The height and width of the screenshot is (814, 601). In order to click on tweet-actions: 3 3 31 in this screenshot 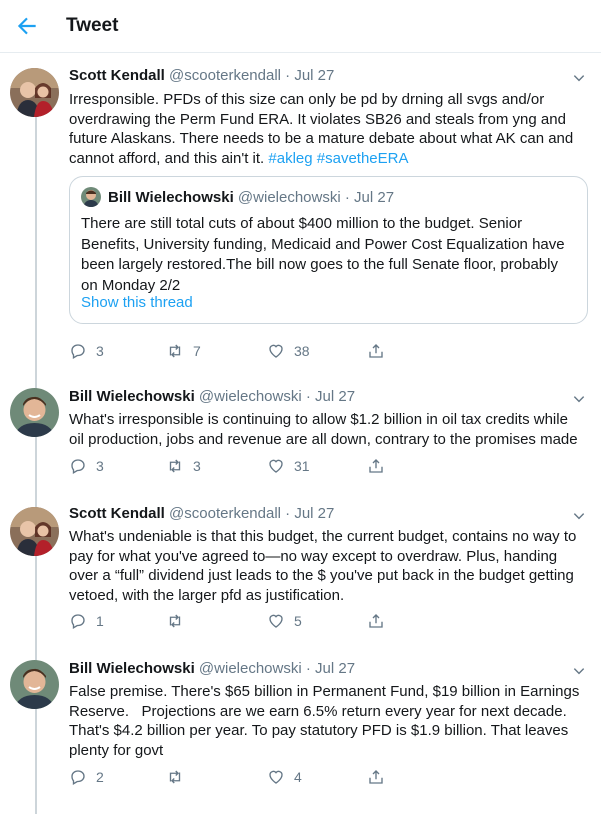, I will do `click(329, 466)`.